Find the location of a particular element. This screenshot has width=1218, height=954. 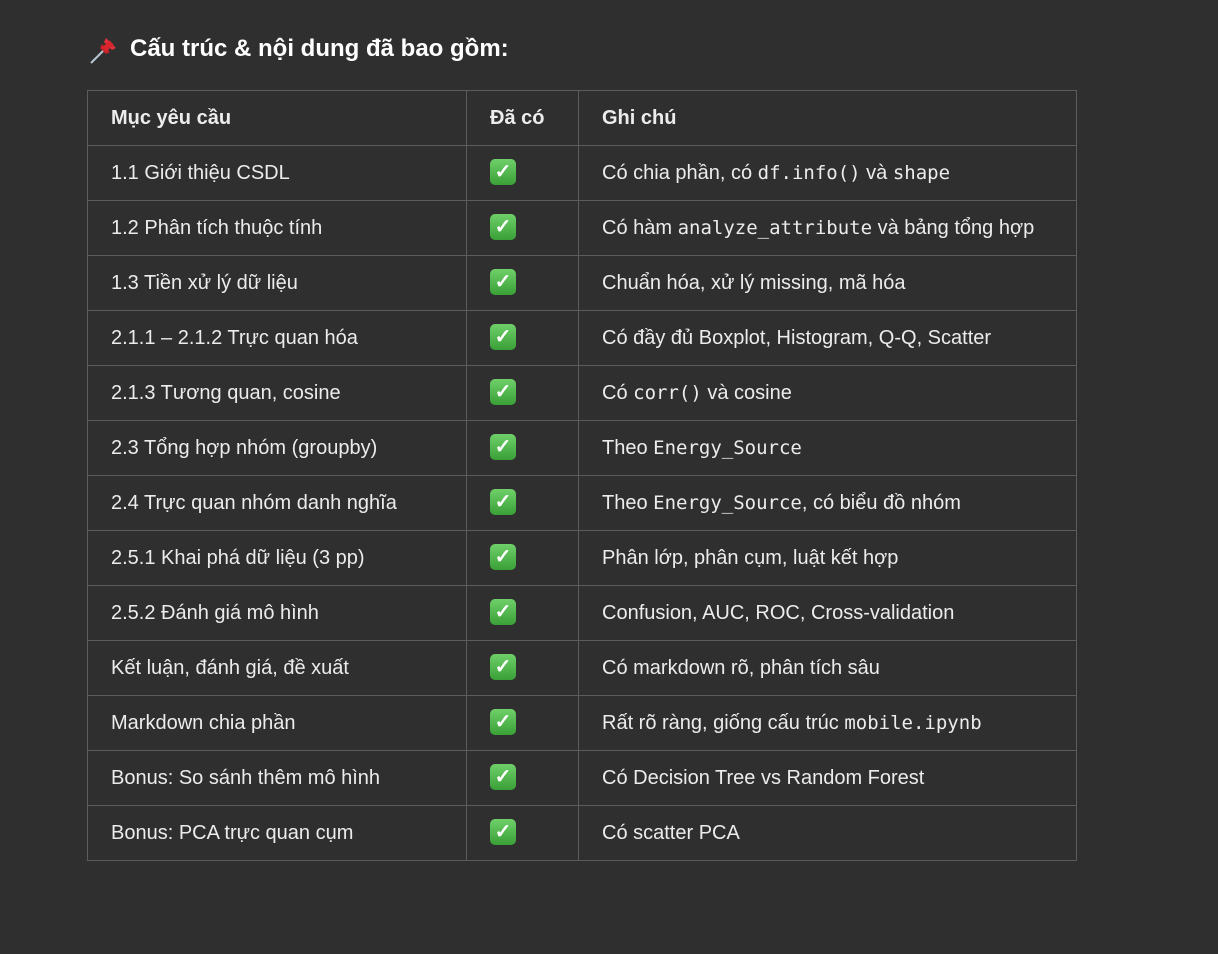

requirement-cell: 2.5.2 Đánh giá mô hình is located at coordinates (277, 613).